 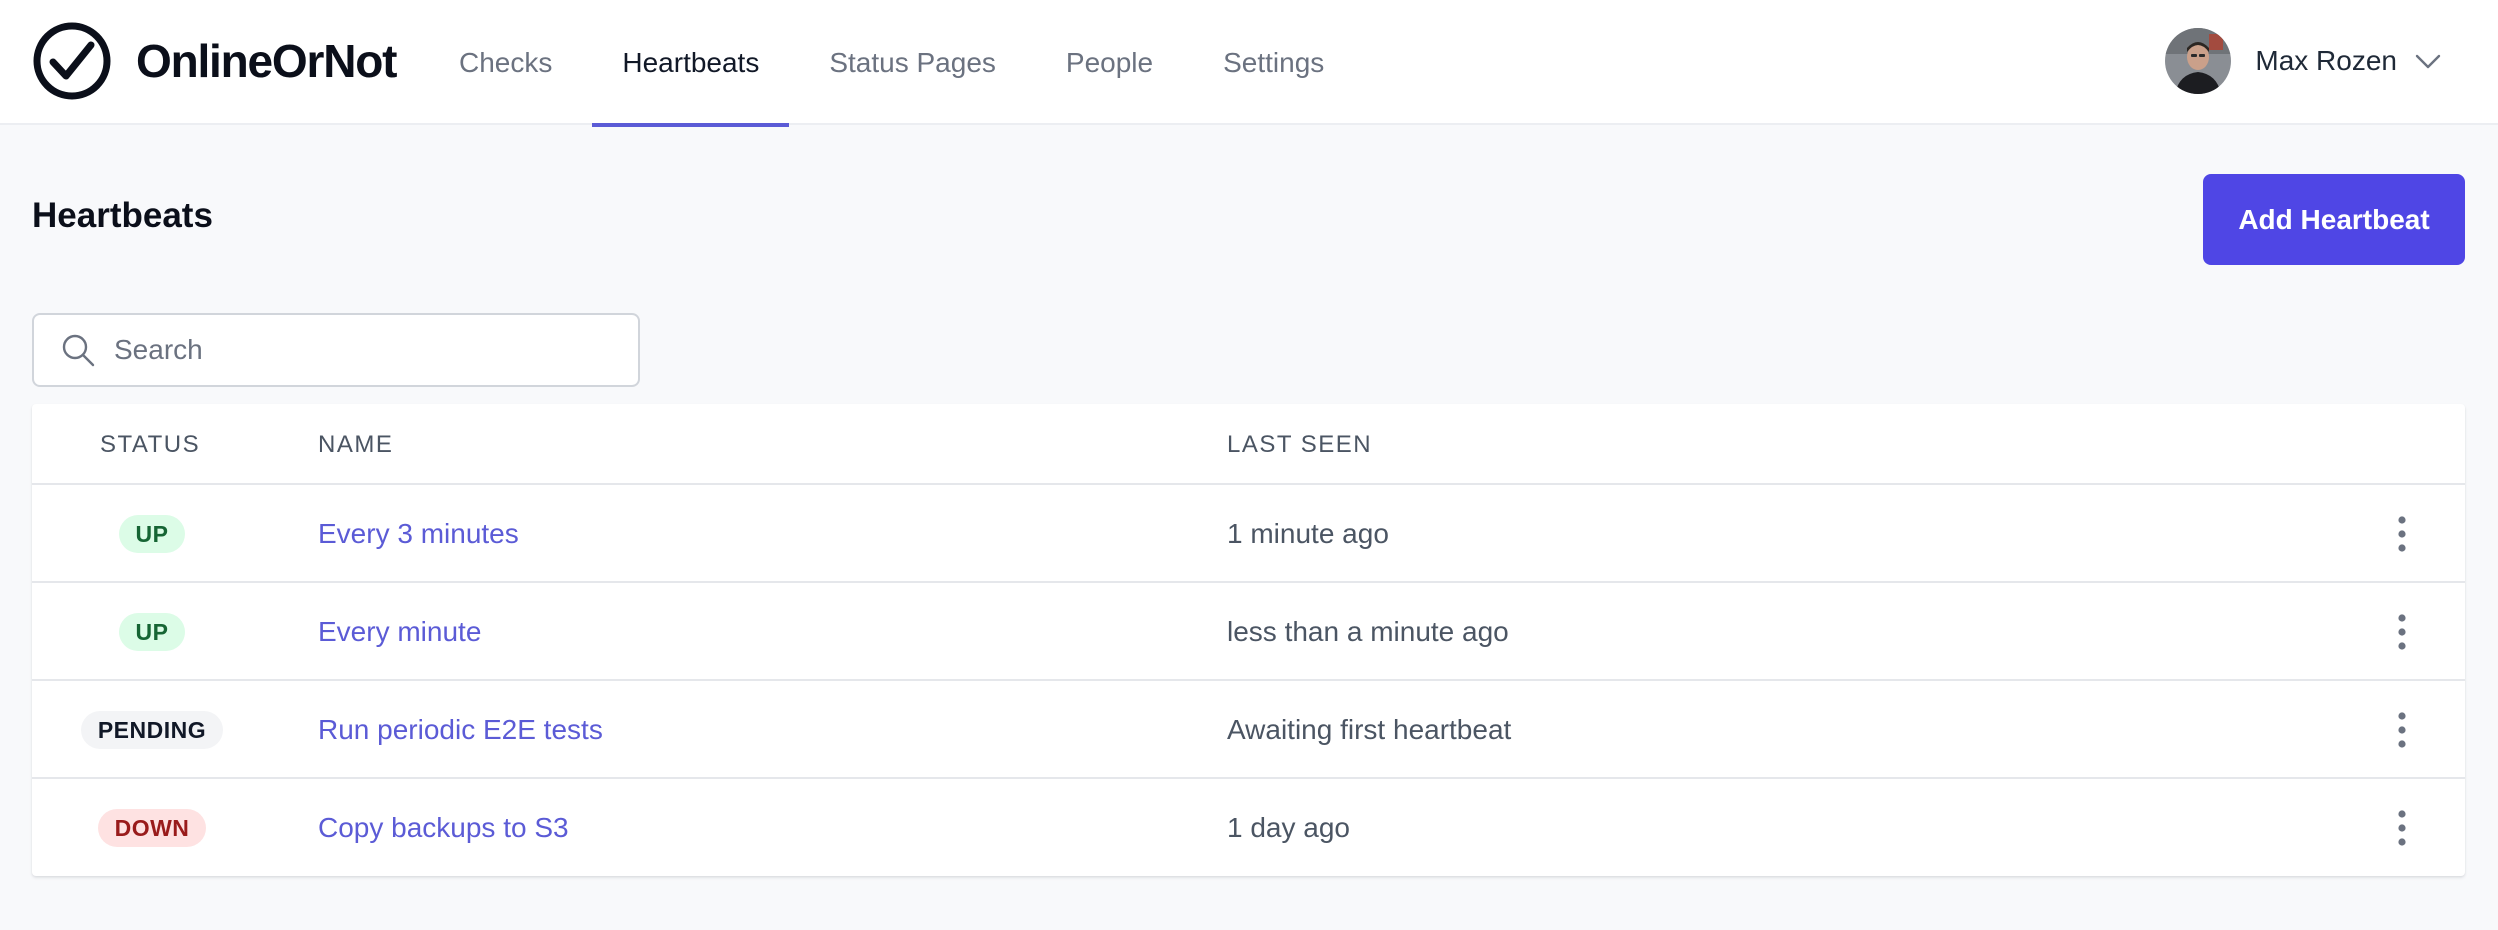 I want to click on table-row: UP Every 3 minutes 1 minute ago, so click(x=1248, y=534).